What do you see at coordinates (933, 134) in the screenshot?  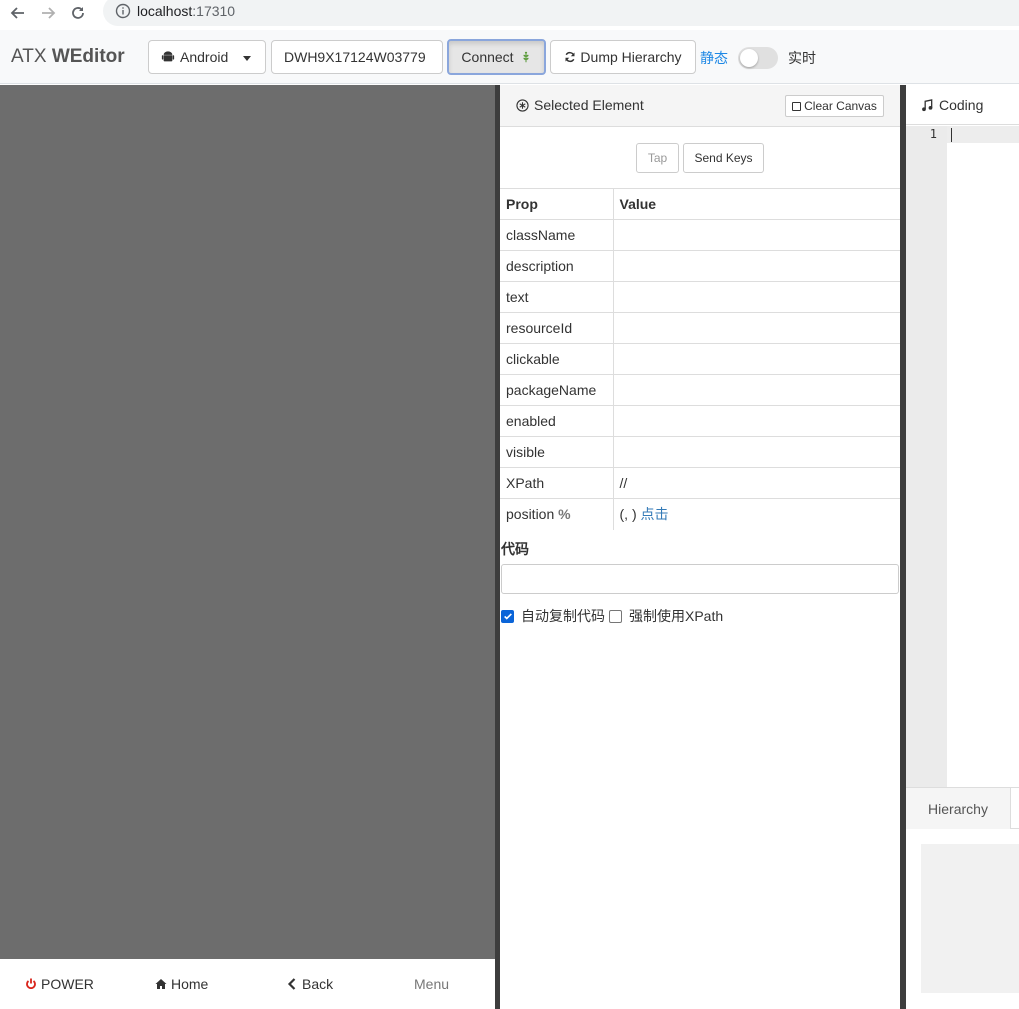 I see `line-number: 1` at bounding box center [933, 134].